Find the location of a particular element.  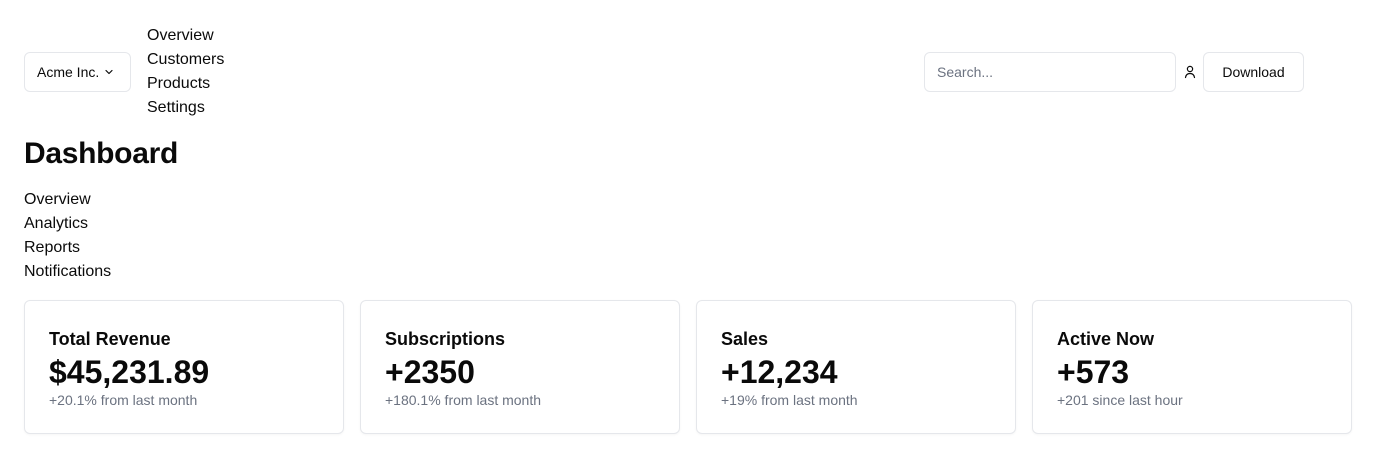

stat-card-title: Subscriptions is located at coordinates (445, 339).